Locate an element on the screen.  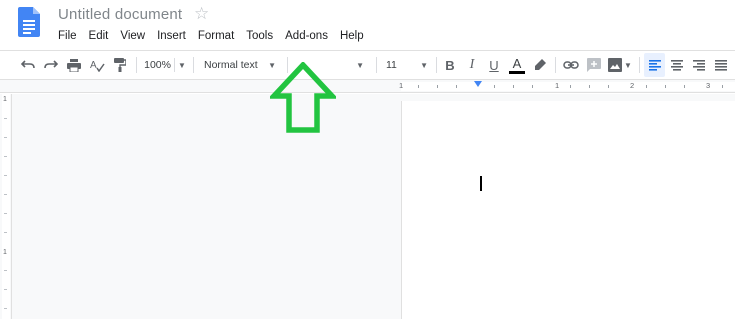
menu-help: Help is located at coordinates (352, 37).